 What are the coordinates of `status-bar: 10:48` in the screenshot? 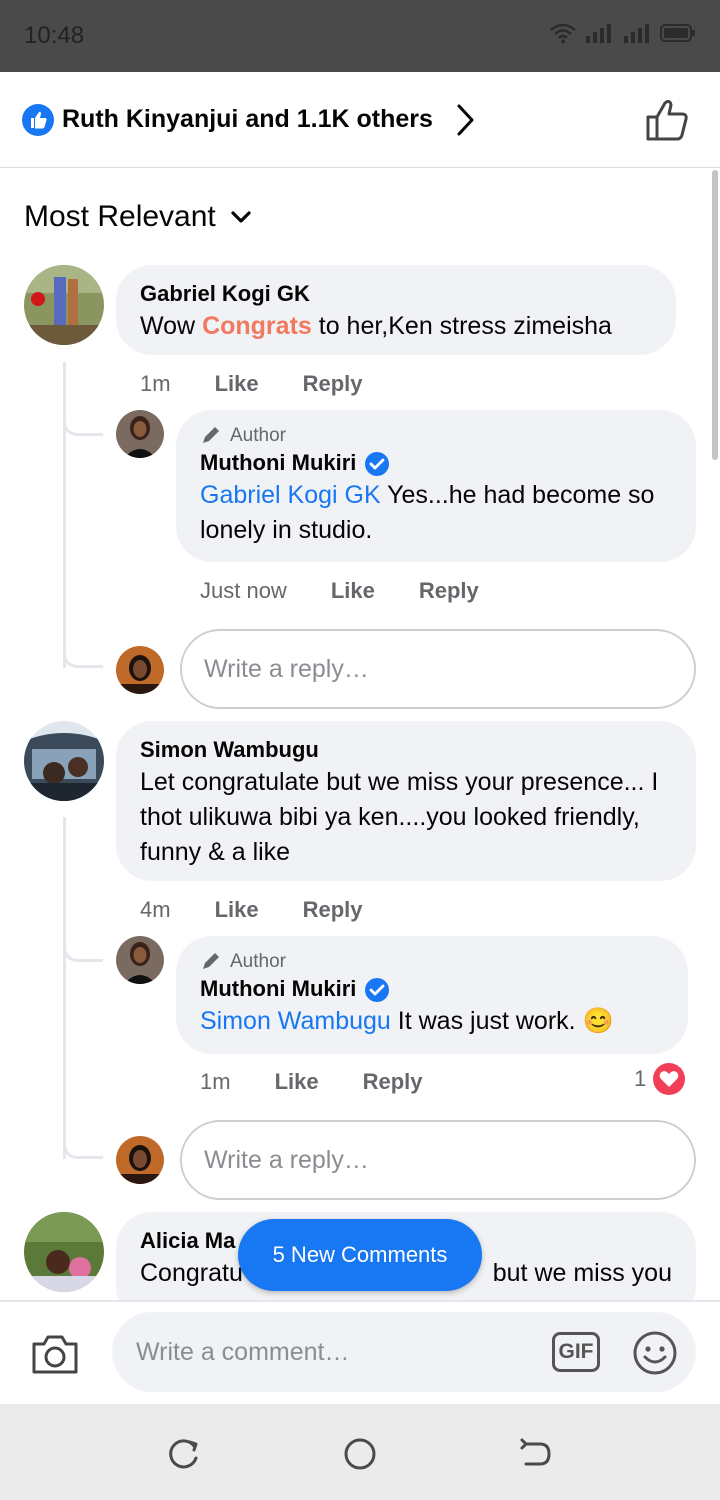 It's located at (360, 36).